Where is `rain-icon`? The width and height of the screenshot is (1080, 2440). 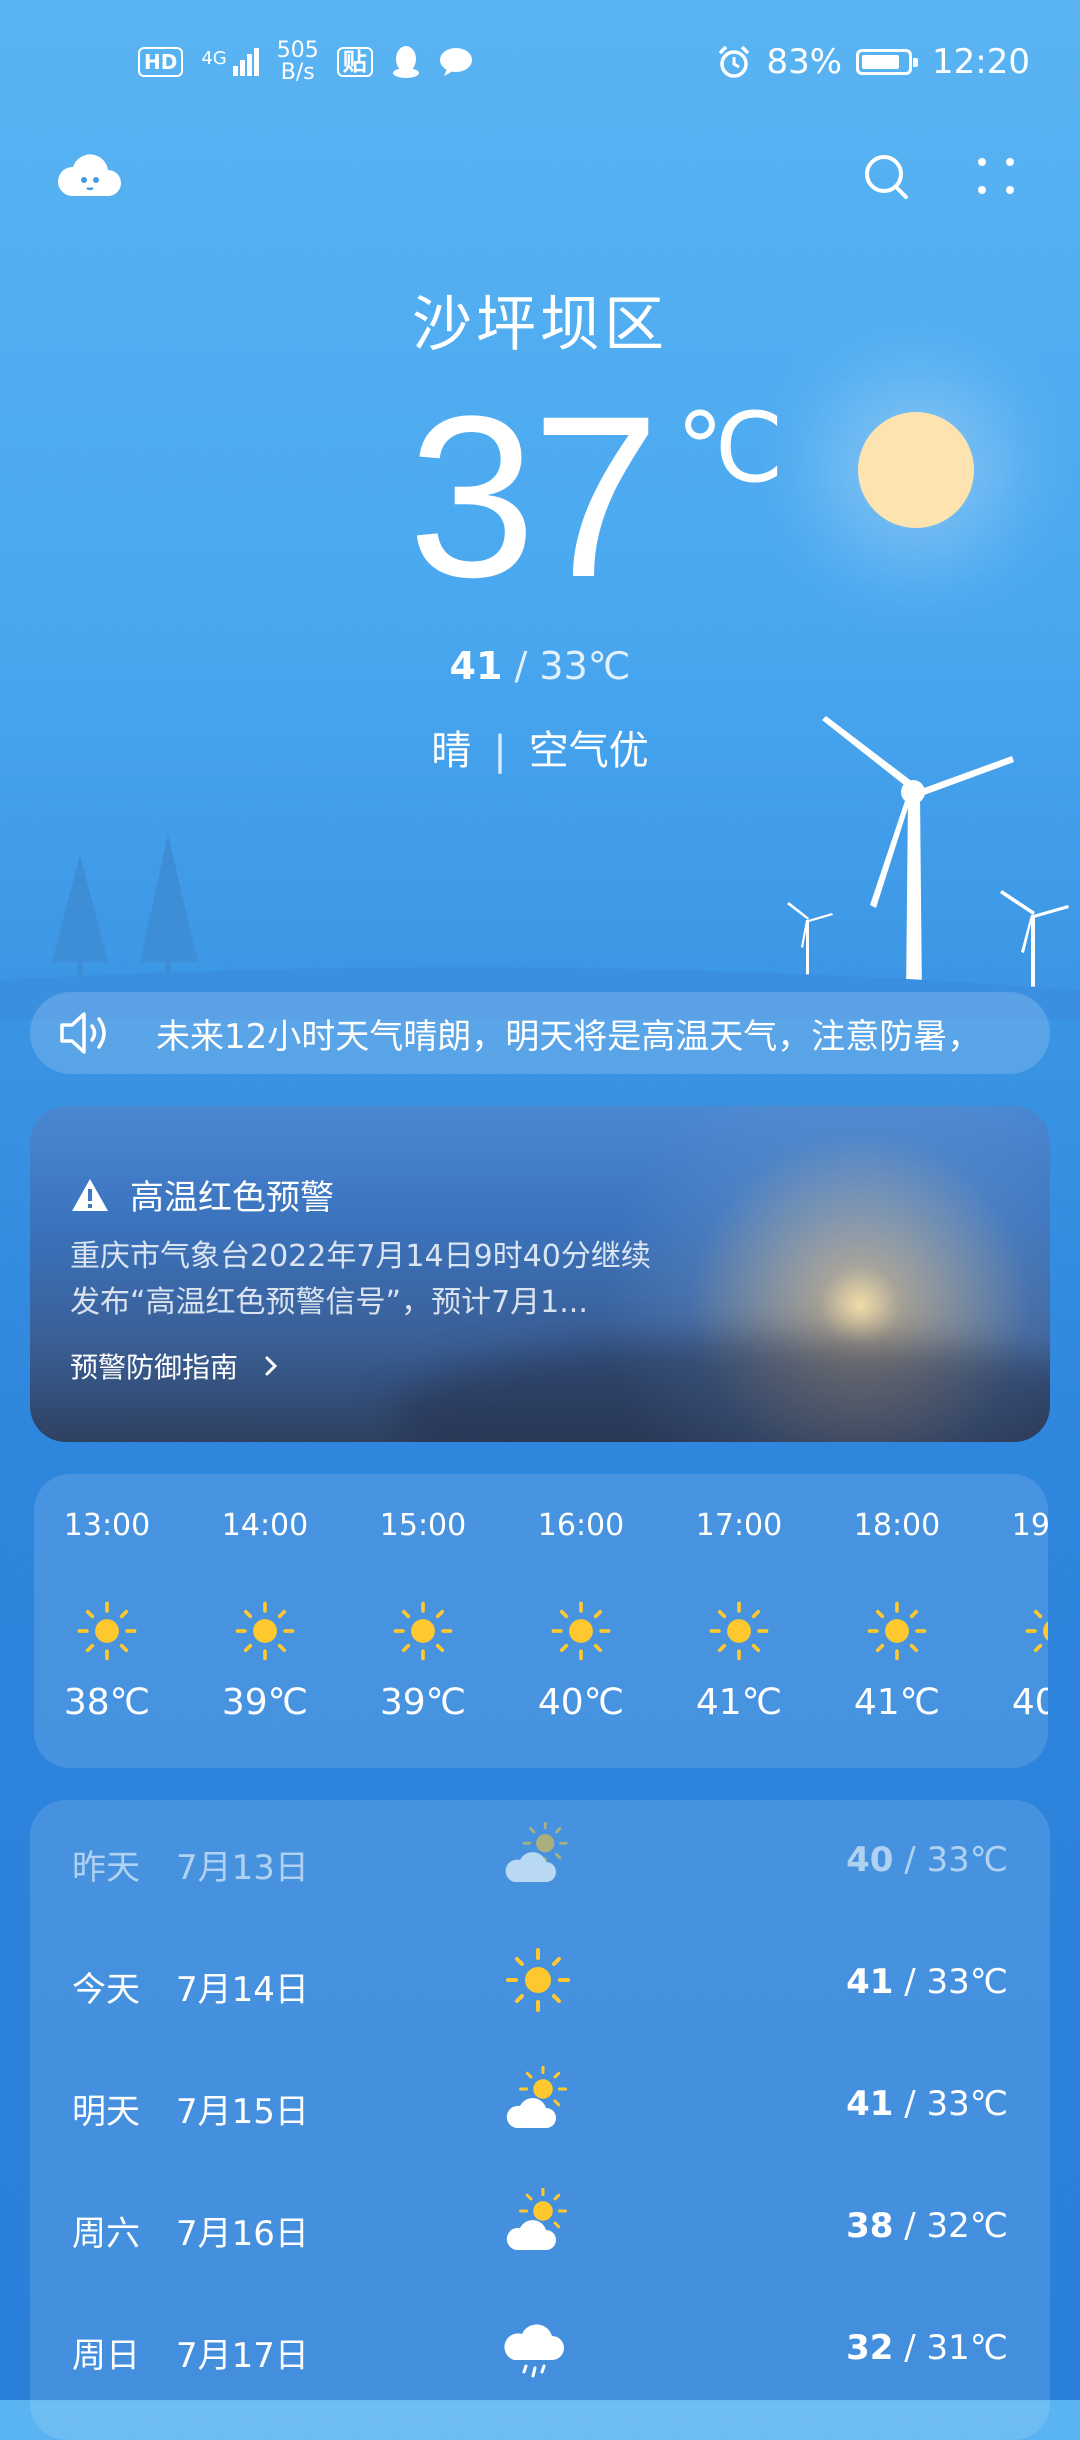 rain-icon is located at coordinates (534, 2351).